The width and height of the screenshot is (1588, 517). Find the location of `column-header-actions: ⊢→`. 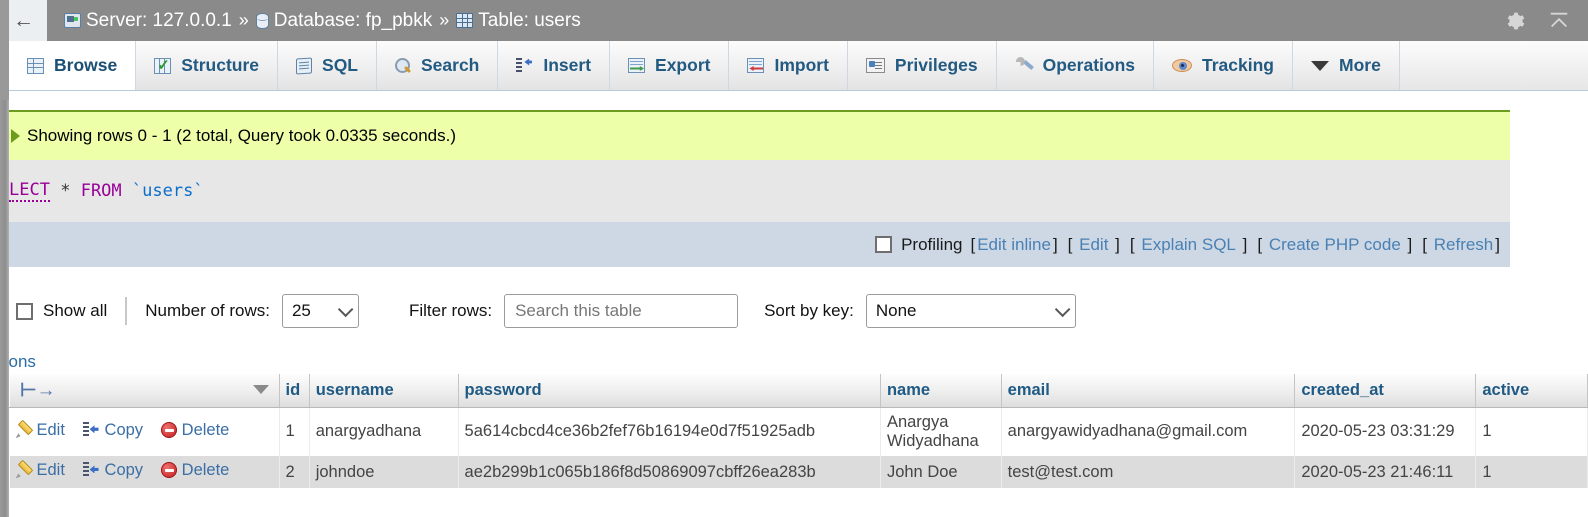

column-header-actions: ⊢→ is located at coordinates (144, 391).